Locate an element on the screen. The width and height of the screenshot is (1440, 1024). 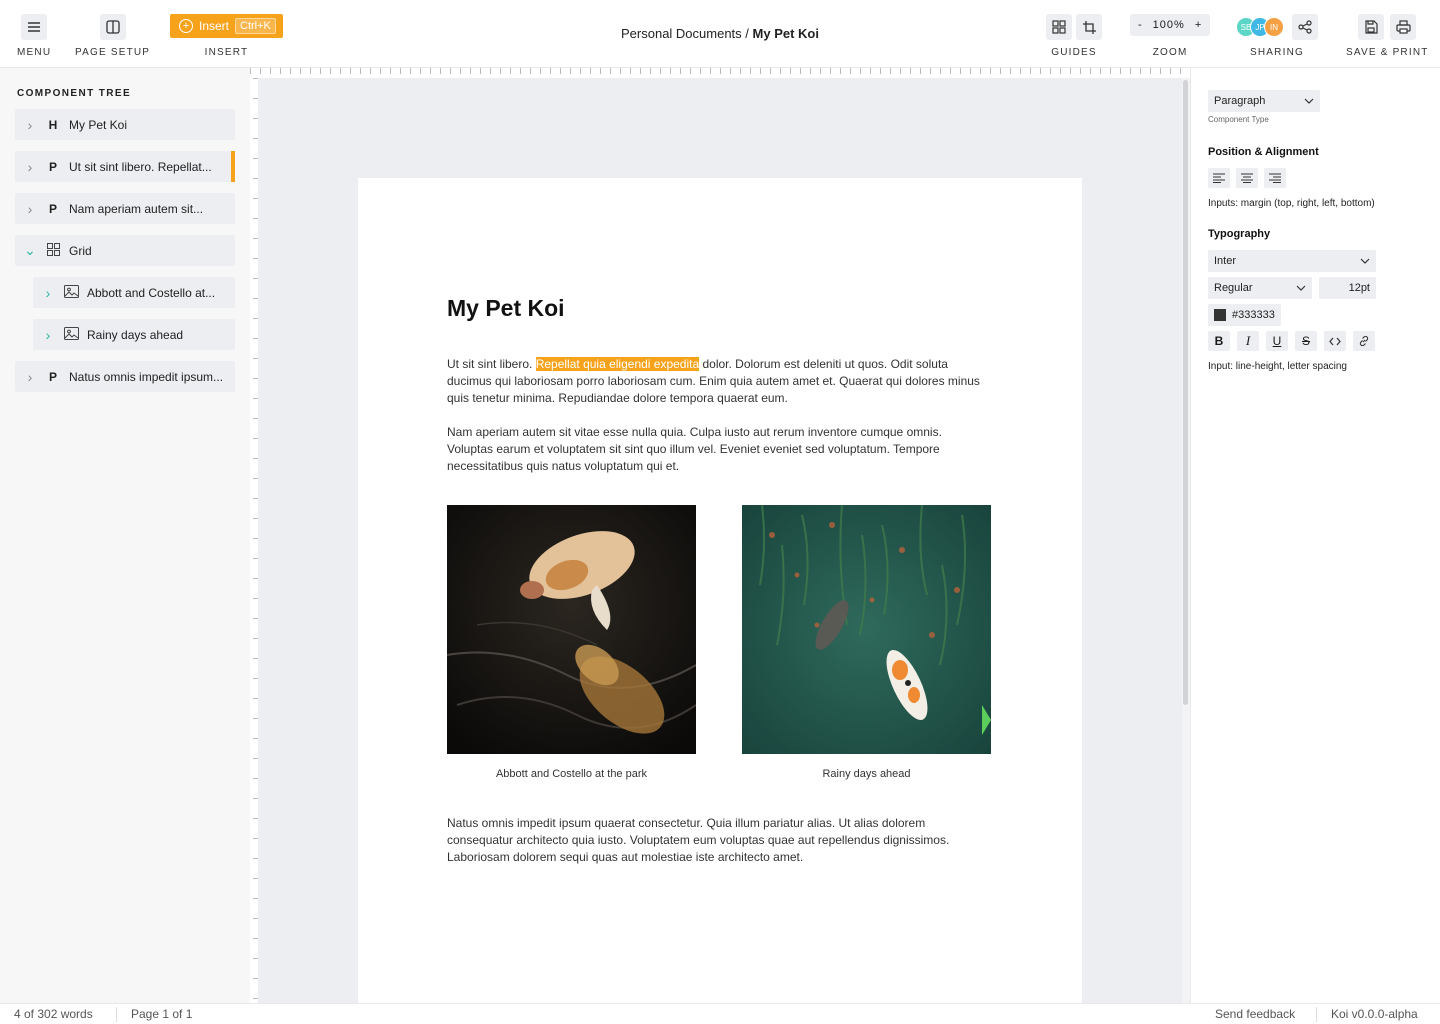
zoom-out-button: - is located at coordinates (1140, 25).